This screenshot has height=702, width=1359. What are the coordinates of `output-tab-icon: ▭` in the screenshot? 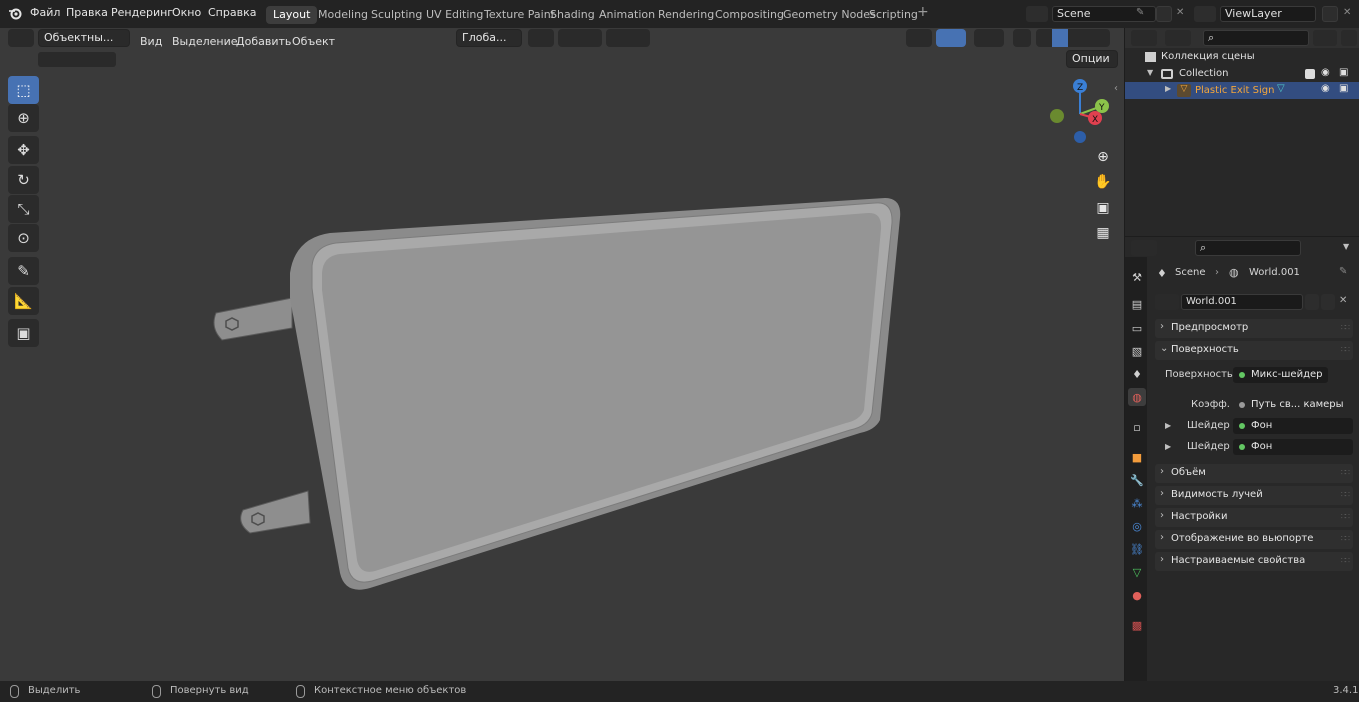 It's located at (1137, 328).